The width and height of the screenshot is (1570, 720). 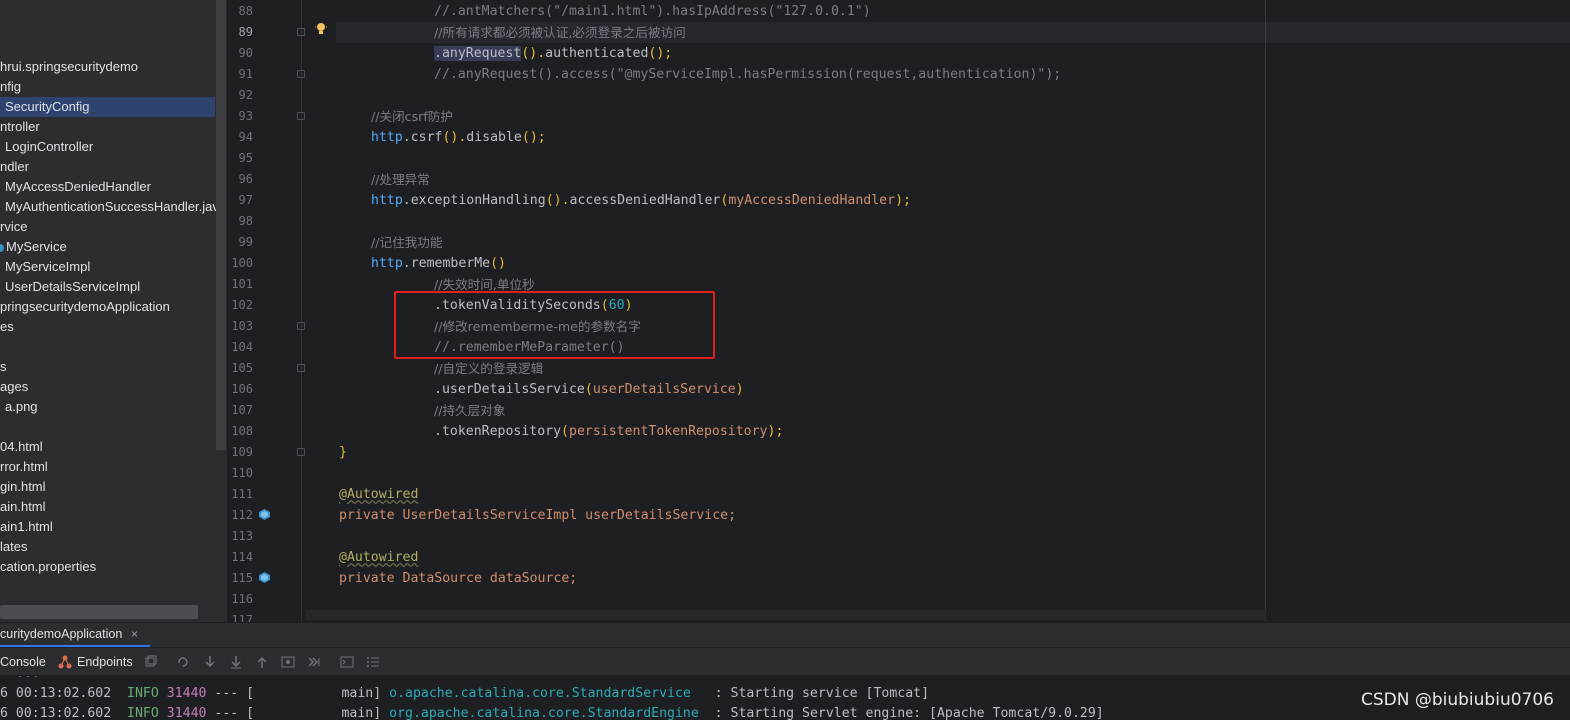 I want to click on restore-layout-icon, so click(x=151, y=661).